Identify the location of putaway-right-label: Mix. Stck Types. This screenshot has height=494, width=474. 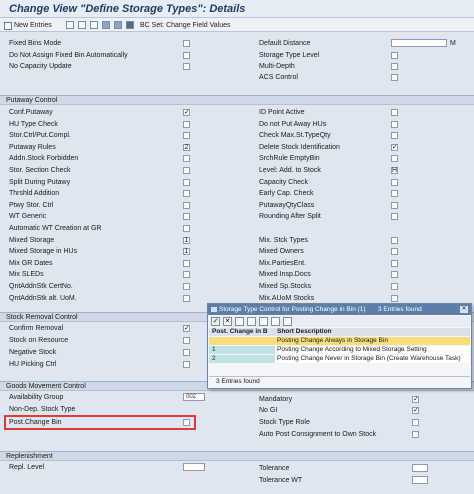
(283, 240).